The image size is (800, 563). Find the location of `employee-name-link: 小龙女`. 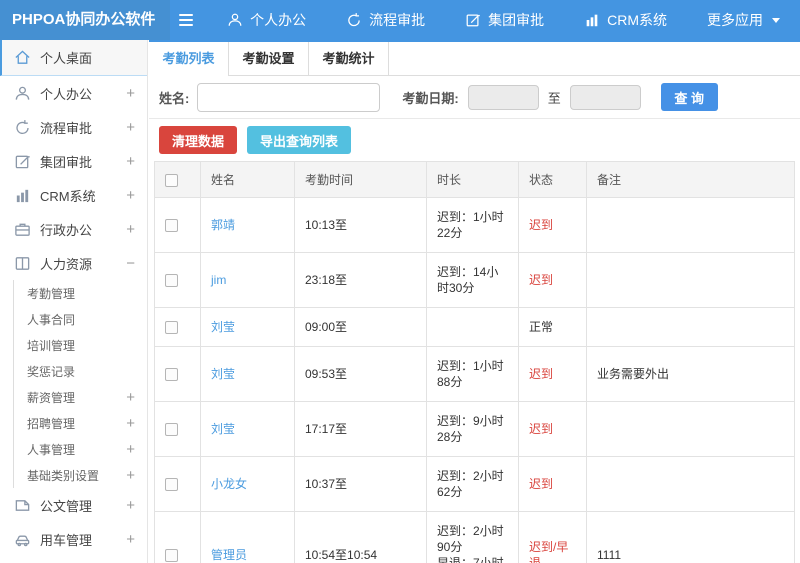

employee-name-link: 小龙女 is located at coordinates (229, 484).